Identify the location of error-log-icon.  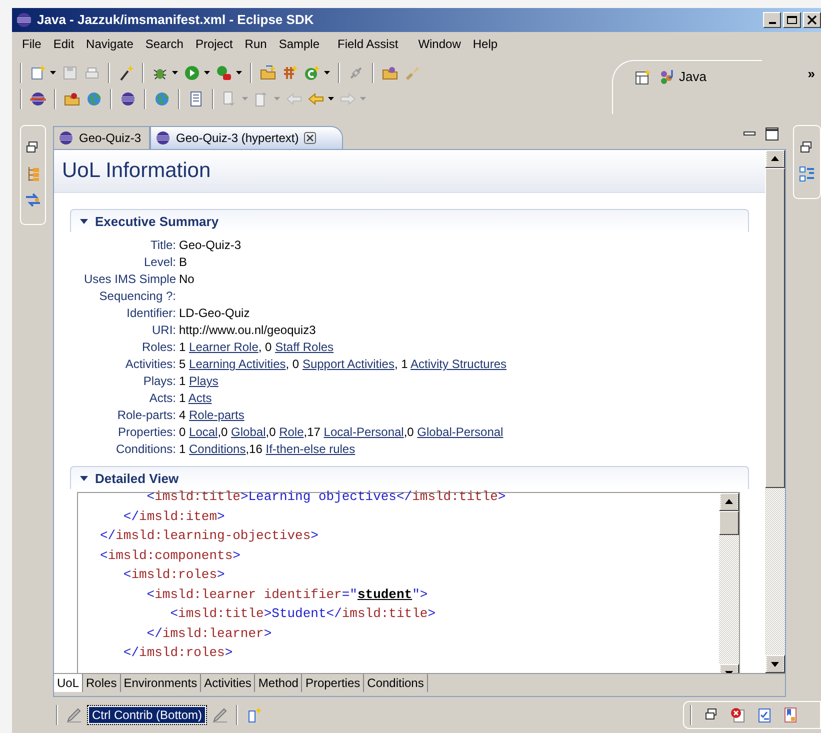
(738, 715).